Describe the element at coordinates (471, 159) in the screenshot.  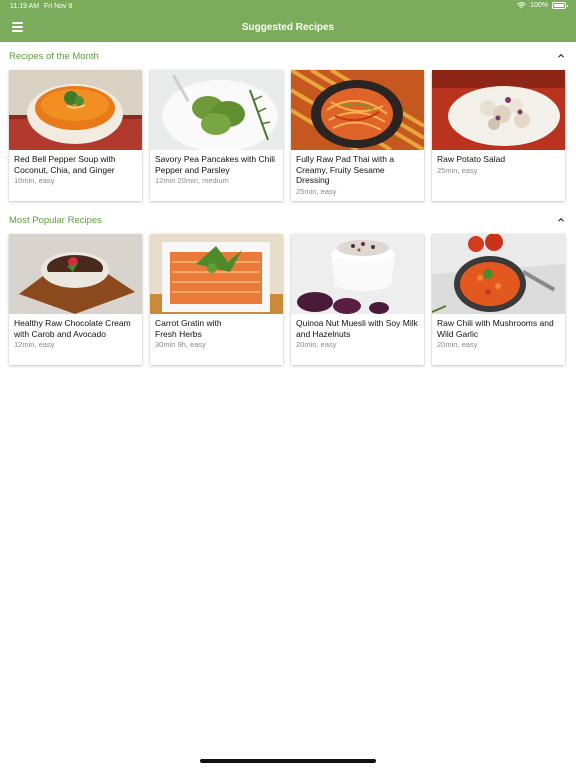
I see `recipe-name: Raw Potato Salad` at that location.